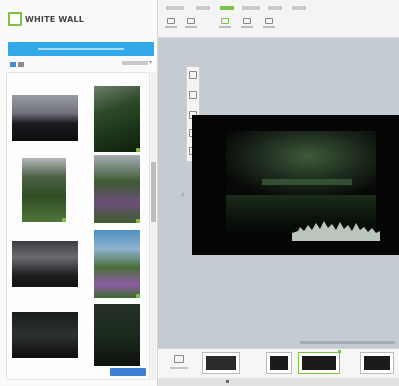 Image resolution: width=399 pixels, height=386 pixels. Describe the element at coordinates (247, 21) in the screenshot. I see `filter-icon` at that location.